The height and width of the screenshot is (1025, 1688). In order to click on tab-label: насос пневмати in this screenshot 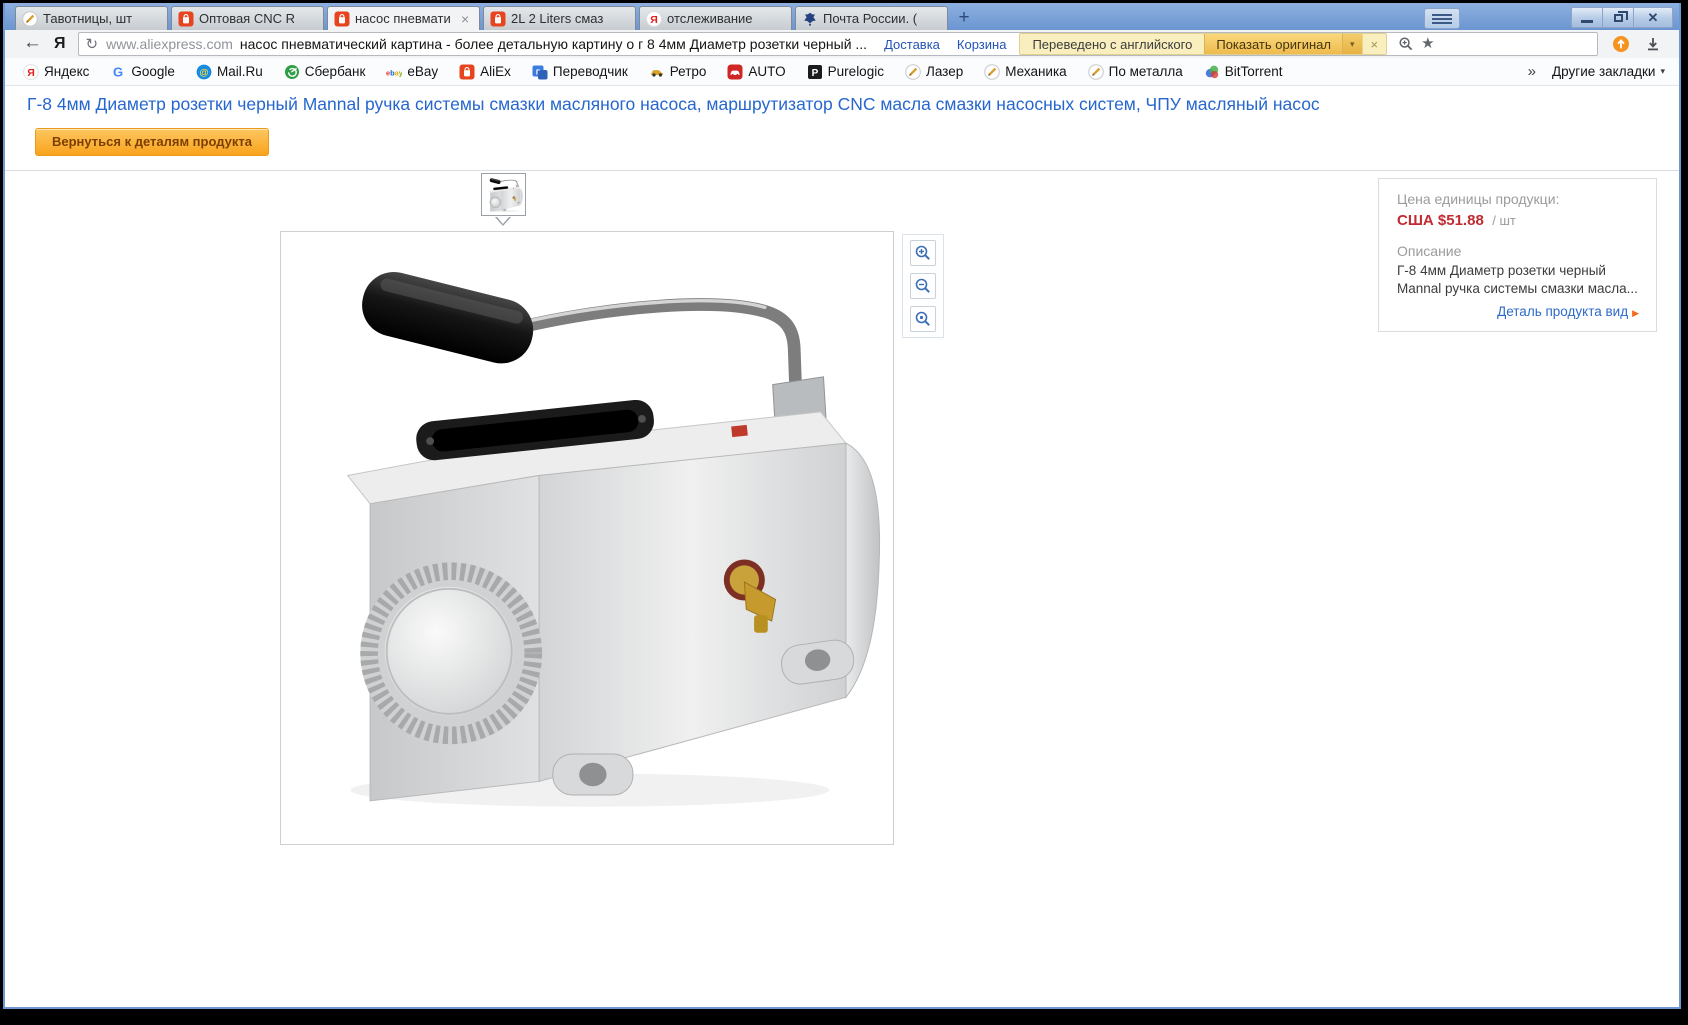, I will do `click(403, 18)`.